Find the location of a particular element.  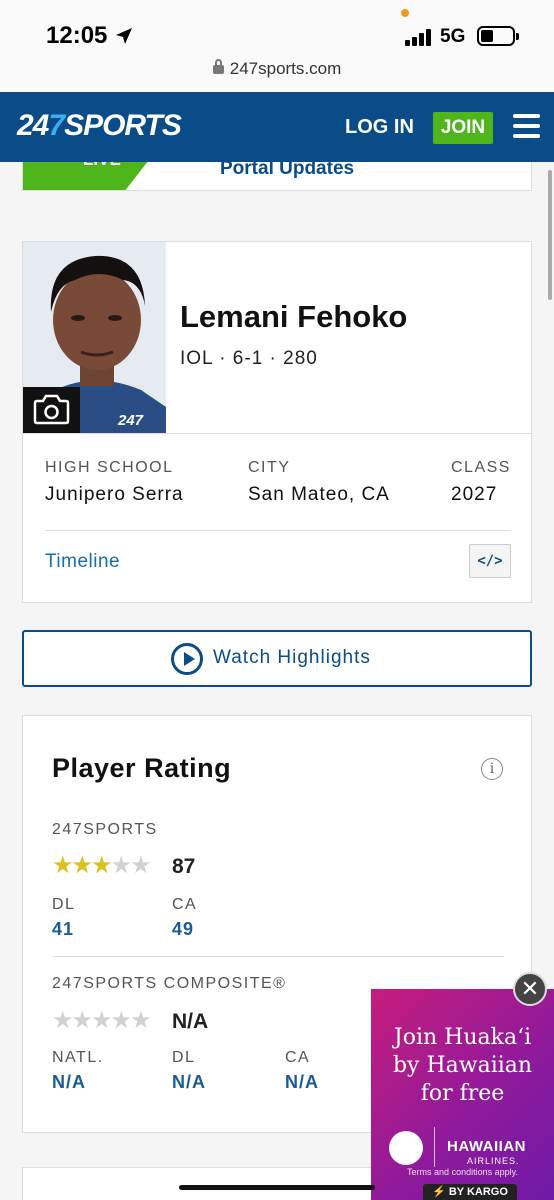

address-bar: 247sports.com is located at coordinates (277, 69).